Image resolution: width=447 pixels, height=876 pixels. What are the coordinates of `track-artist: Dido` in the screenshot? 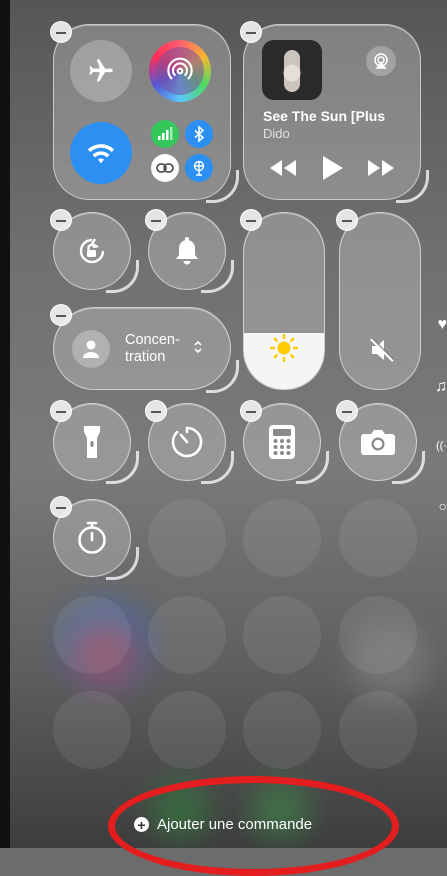 It's located at (276, 133).